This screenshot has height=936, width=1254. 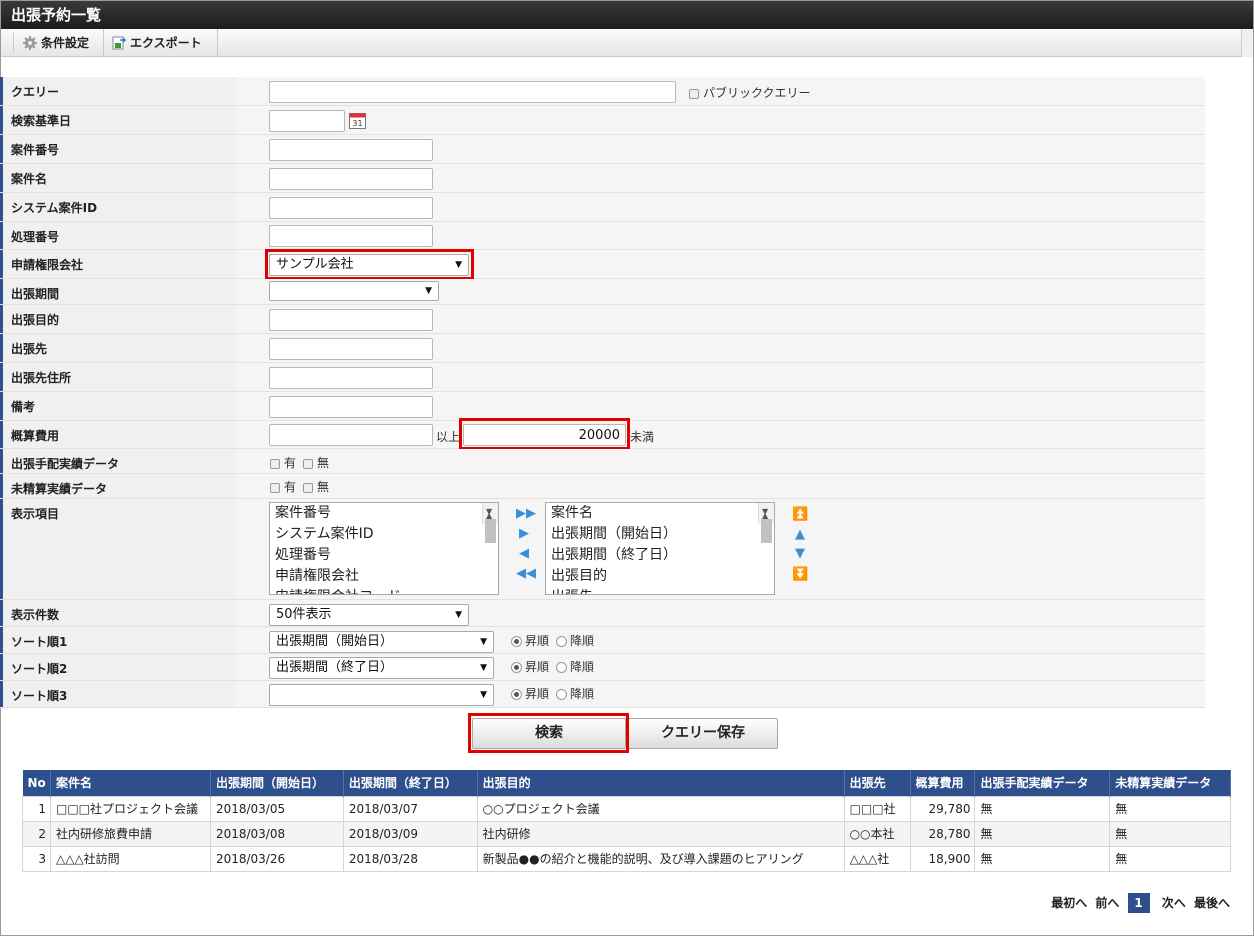 I want to click on base-date-input, so click(x=307, y=121).